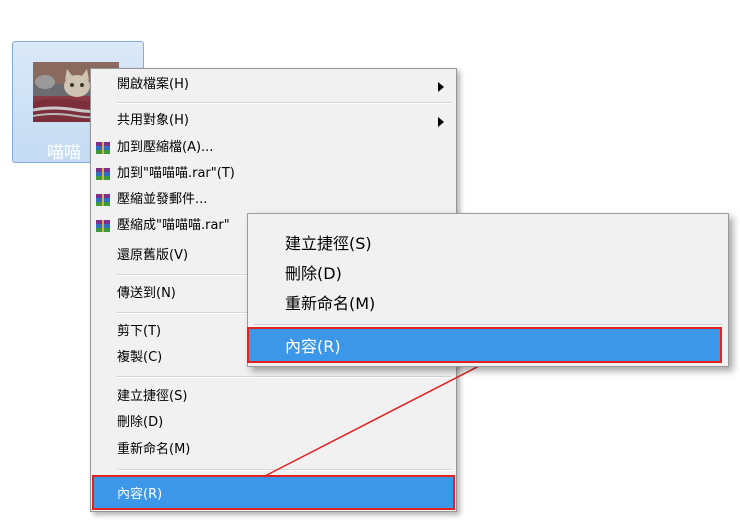 This screenshot has height=530, width=740. I want to click on menu-item-label: 壓縮成"喵喵喵.rar", so click(173, 225).